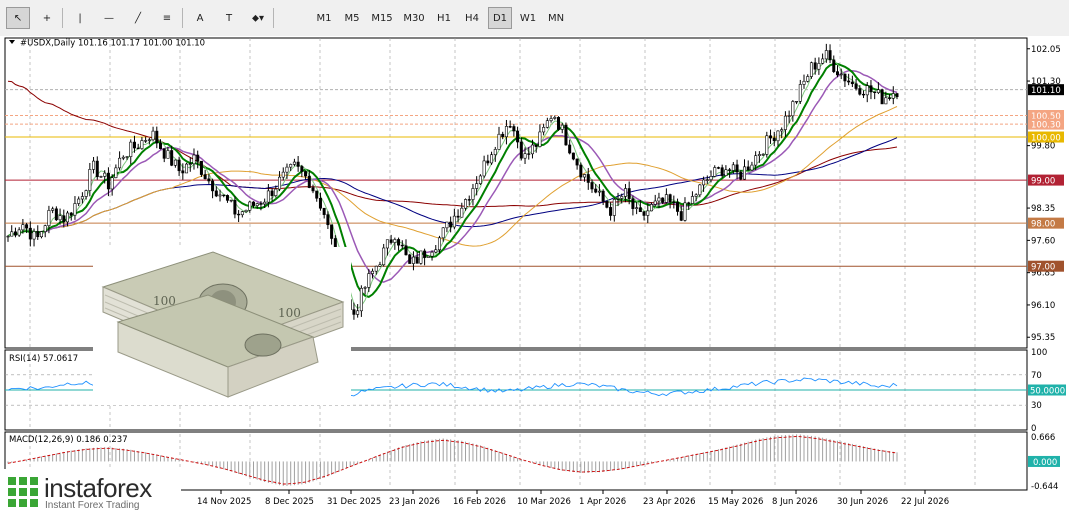  Describe the element at coordinates (138, 18) in the screenshot. I see `tool-trend-line-icon: ╱` at that location.